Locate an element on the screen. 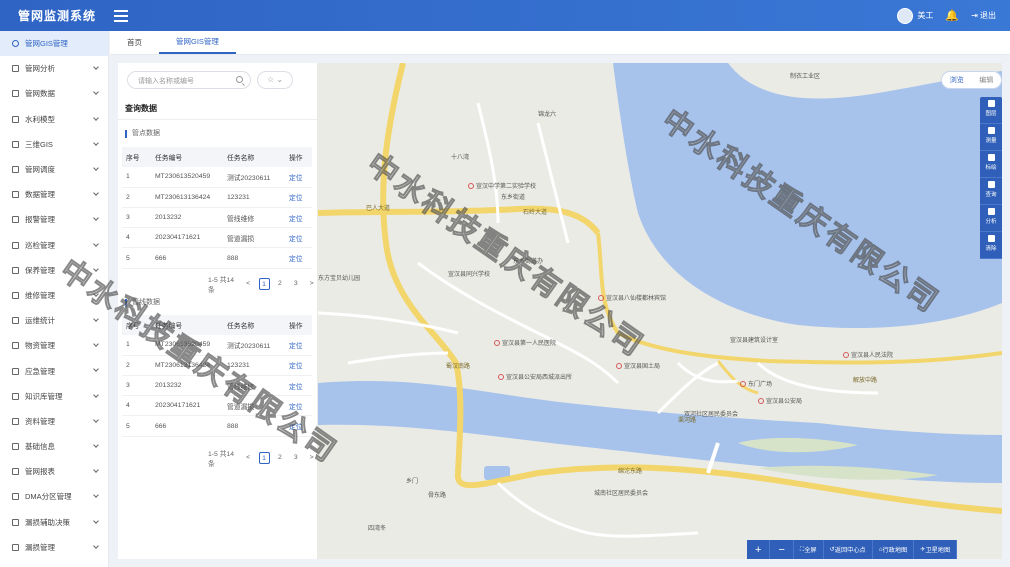 The width and height of the screenshot is (1010, 567). cell-code: 666 is located at coordinates (161, 258).